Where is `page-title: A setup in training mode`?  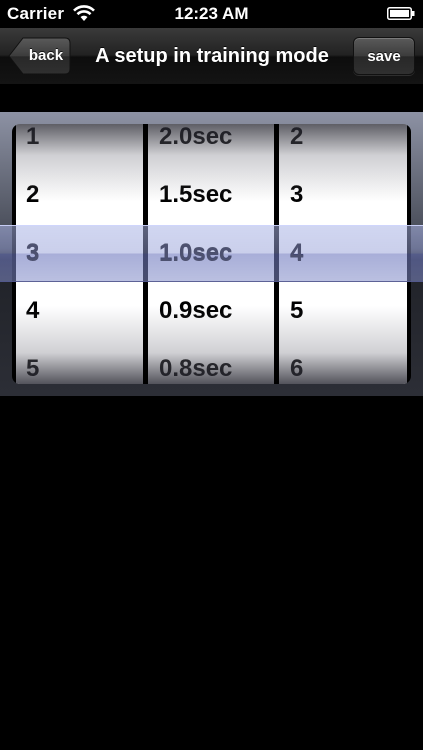 page-title: A setup in training mode is located at coordinates (212, 56).